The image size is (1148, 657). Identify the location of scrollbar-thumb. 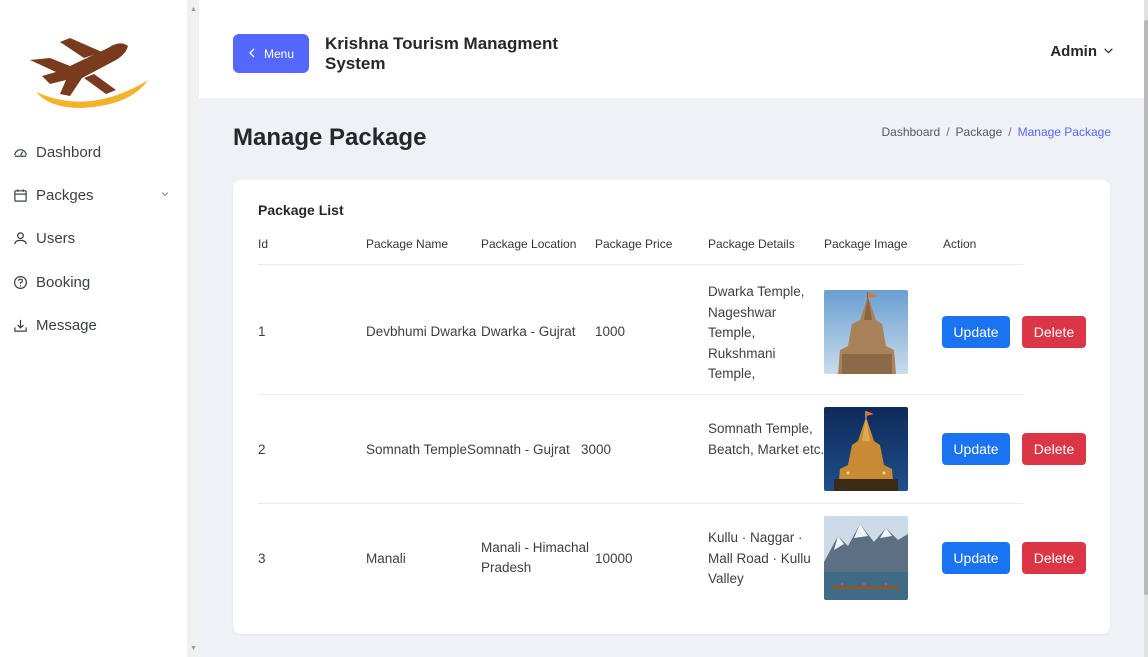
(1146, 307).